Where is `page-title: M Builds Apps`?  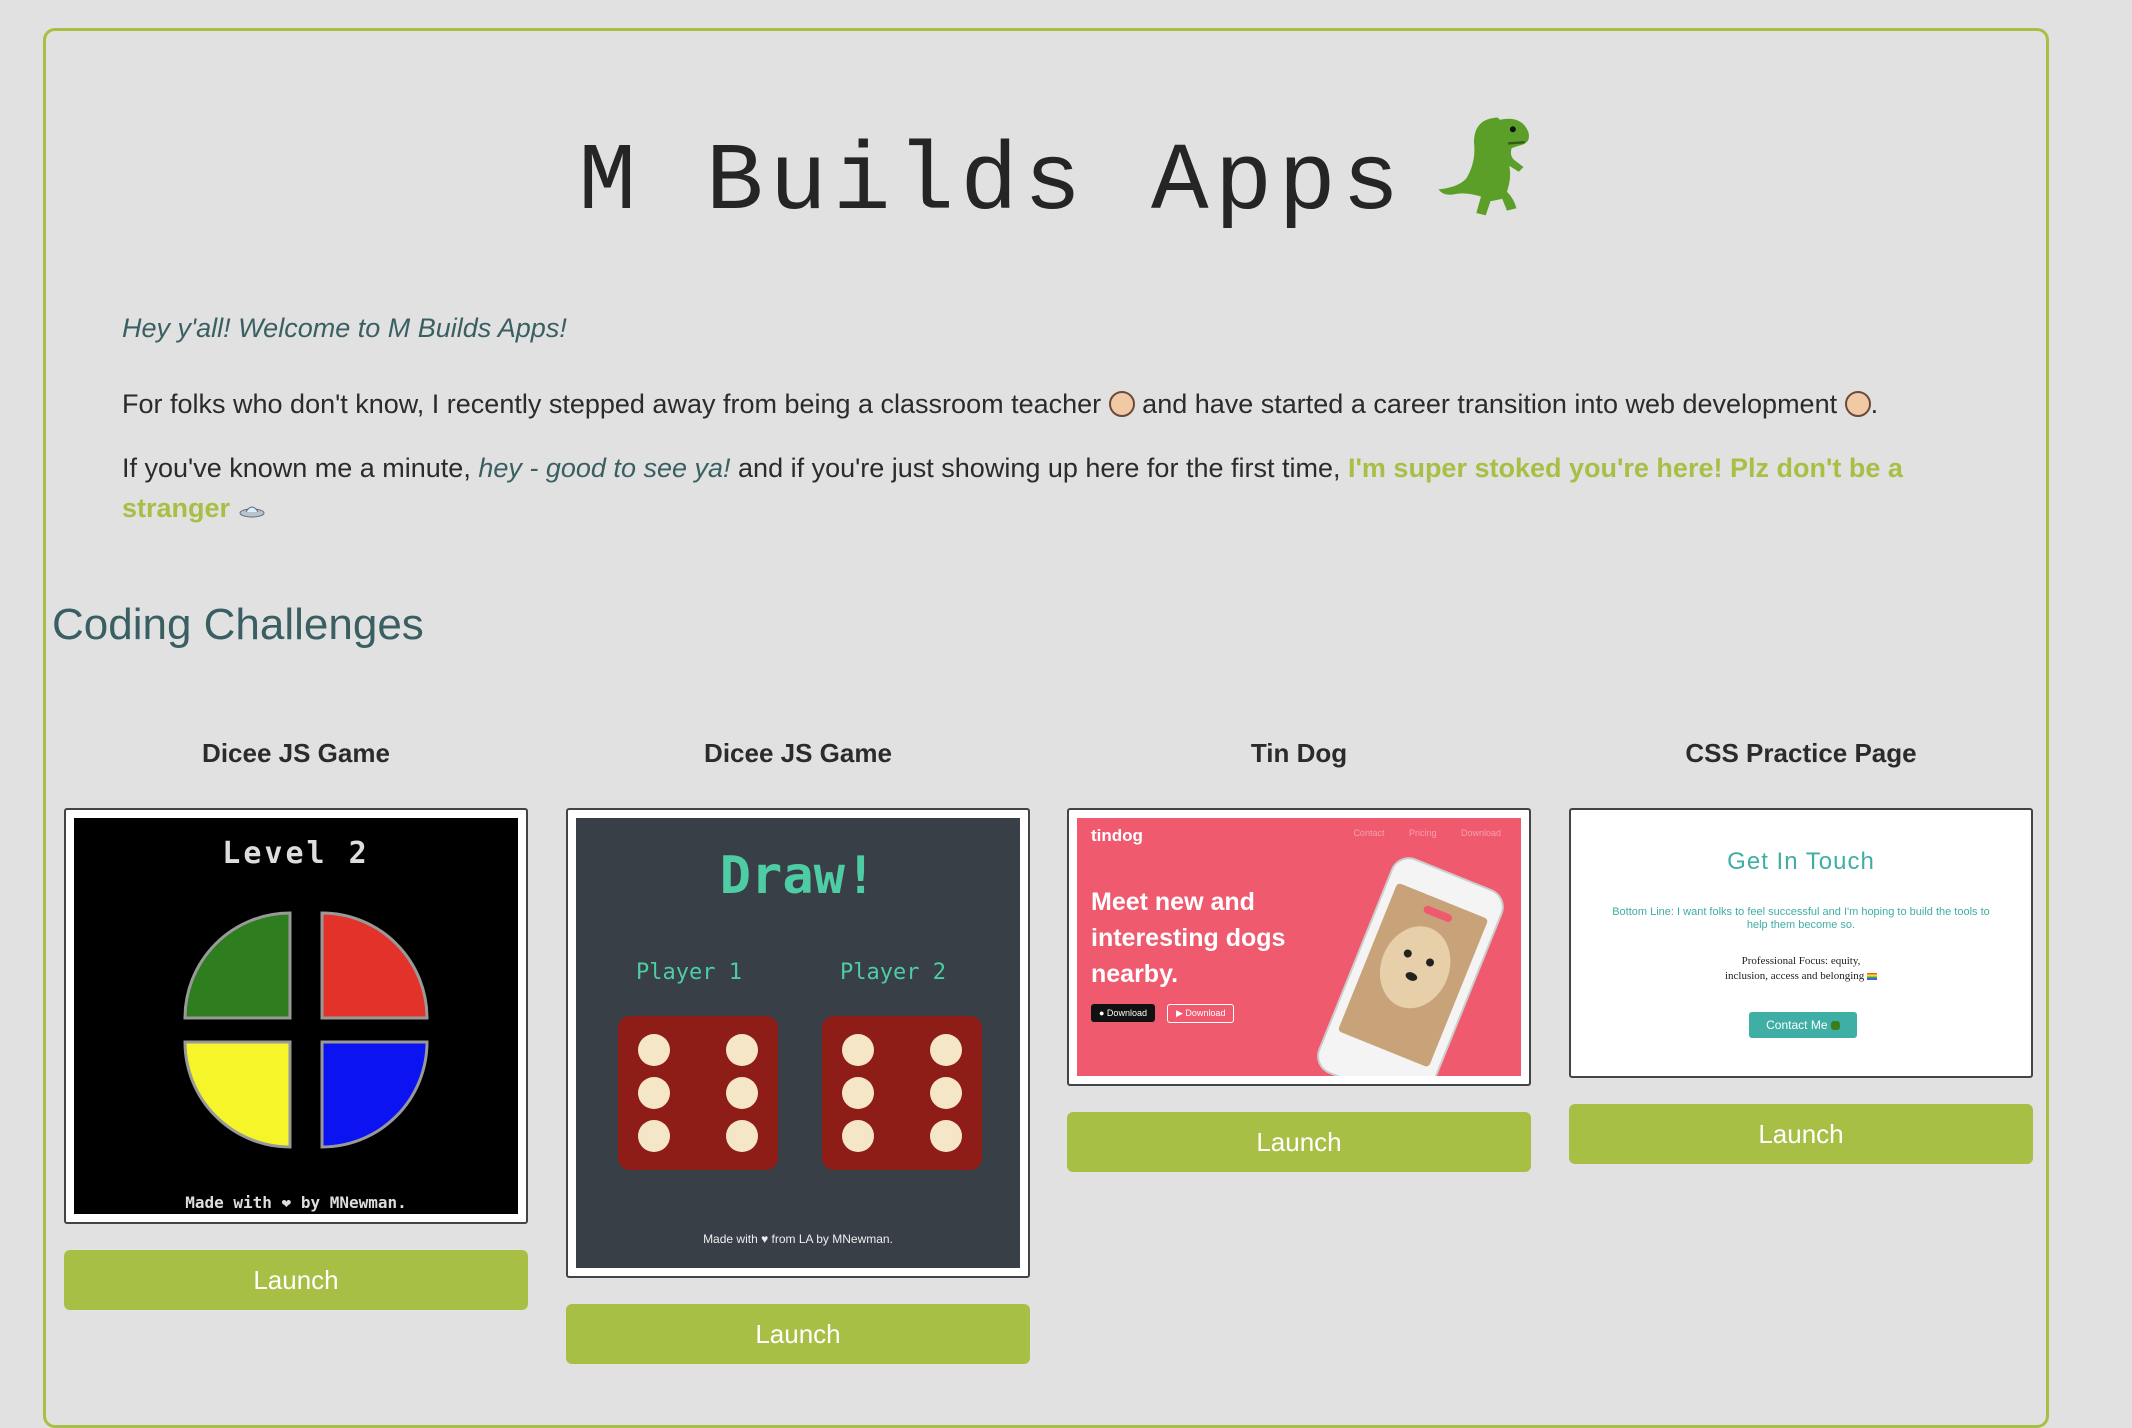 page-title: M Builds Apps is located at coordinates (1066, 175).